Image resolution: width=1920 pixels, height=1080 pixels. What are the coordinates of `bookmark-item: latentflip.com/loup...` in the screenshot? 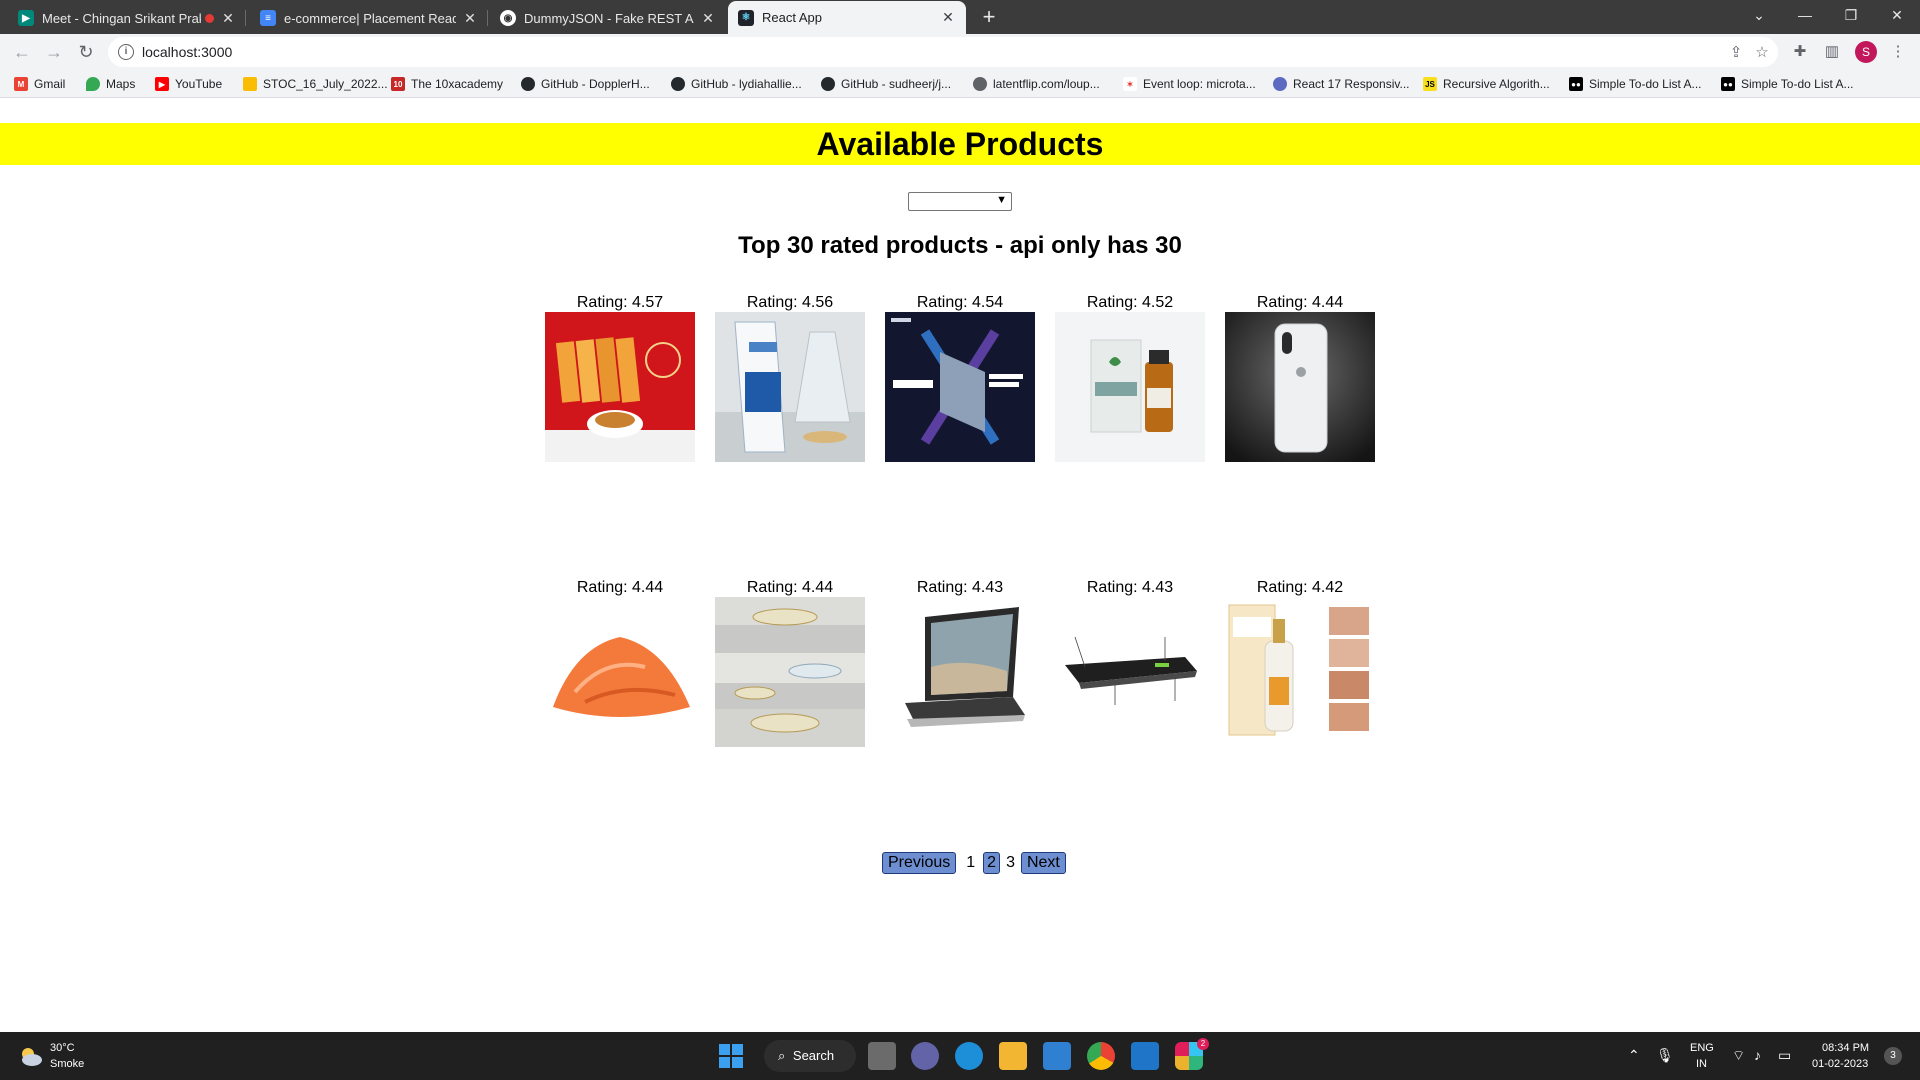 It's located at (1036, 84).